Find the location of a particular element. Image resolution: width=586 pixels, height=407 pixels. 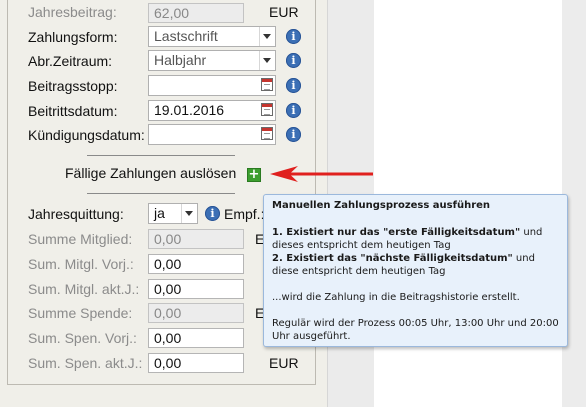

empf-label: Empf.: is located at coordinates (244, 214).